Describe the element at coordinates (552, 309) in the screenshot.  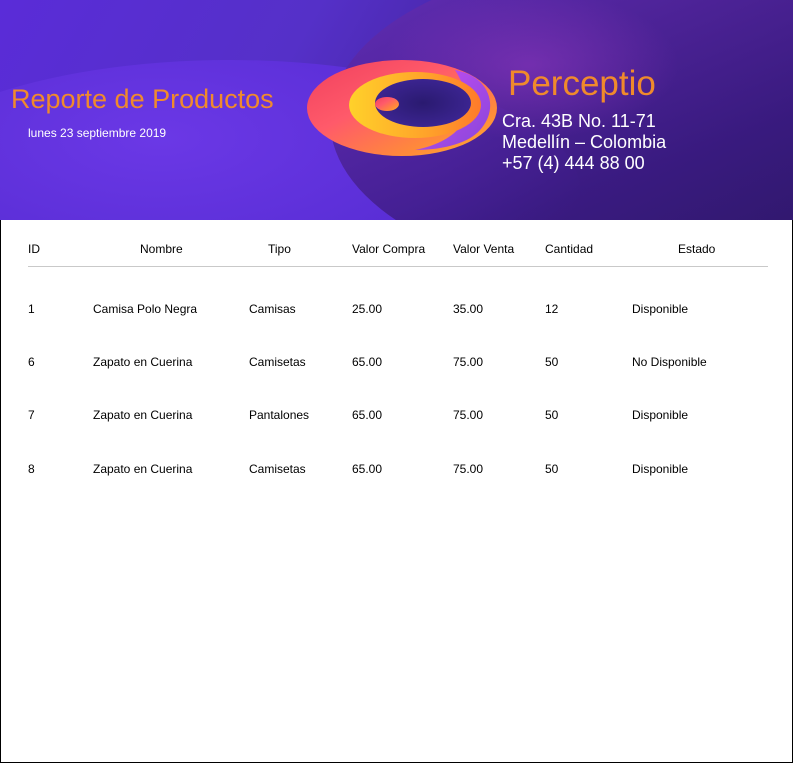
I see `cell-cantidad: 12` at that location.